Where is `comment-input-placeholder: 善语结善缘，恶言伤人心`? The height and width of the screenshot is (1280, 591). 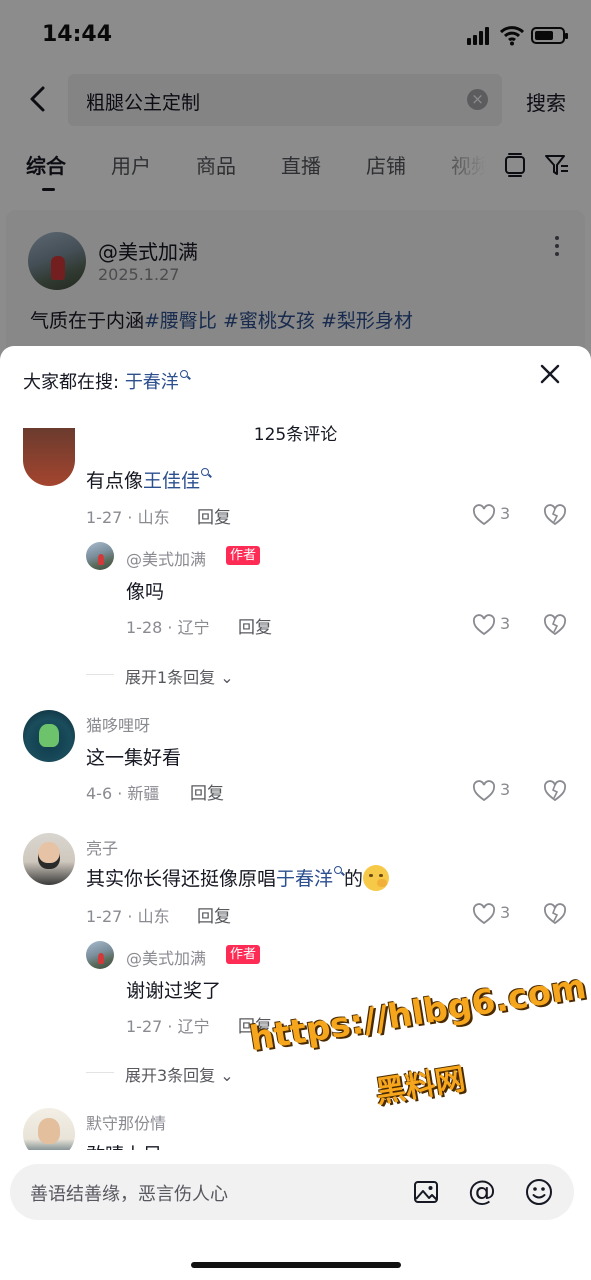
comment-input-placeholder: 善语结善缘，恶言伤人心 is located at coordinates (129, 1194).